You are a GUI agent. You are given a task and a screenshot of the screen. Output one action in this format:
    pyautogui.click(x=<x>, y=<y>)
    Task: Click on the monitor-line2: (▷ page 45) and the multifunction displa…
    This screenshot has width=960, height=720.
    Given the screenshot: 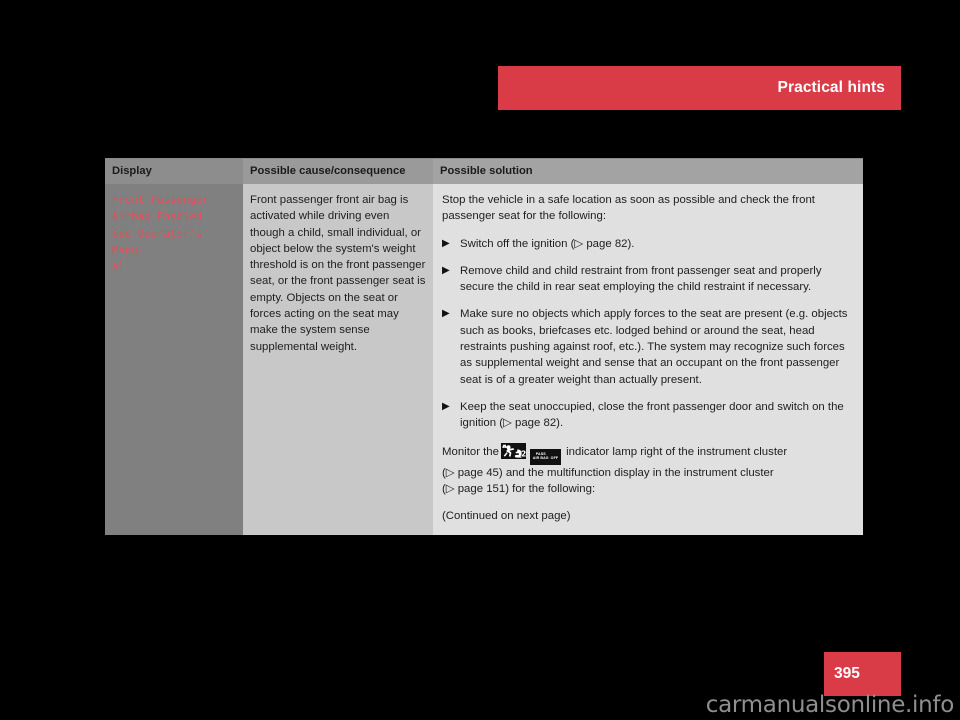 What is the action you would take?
    pyautogui.click(x=608, y=472)
    